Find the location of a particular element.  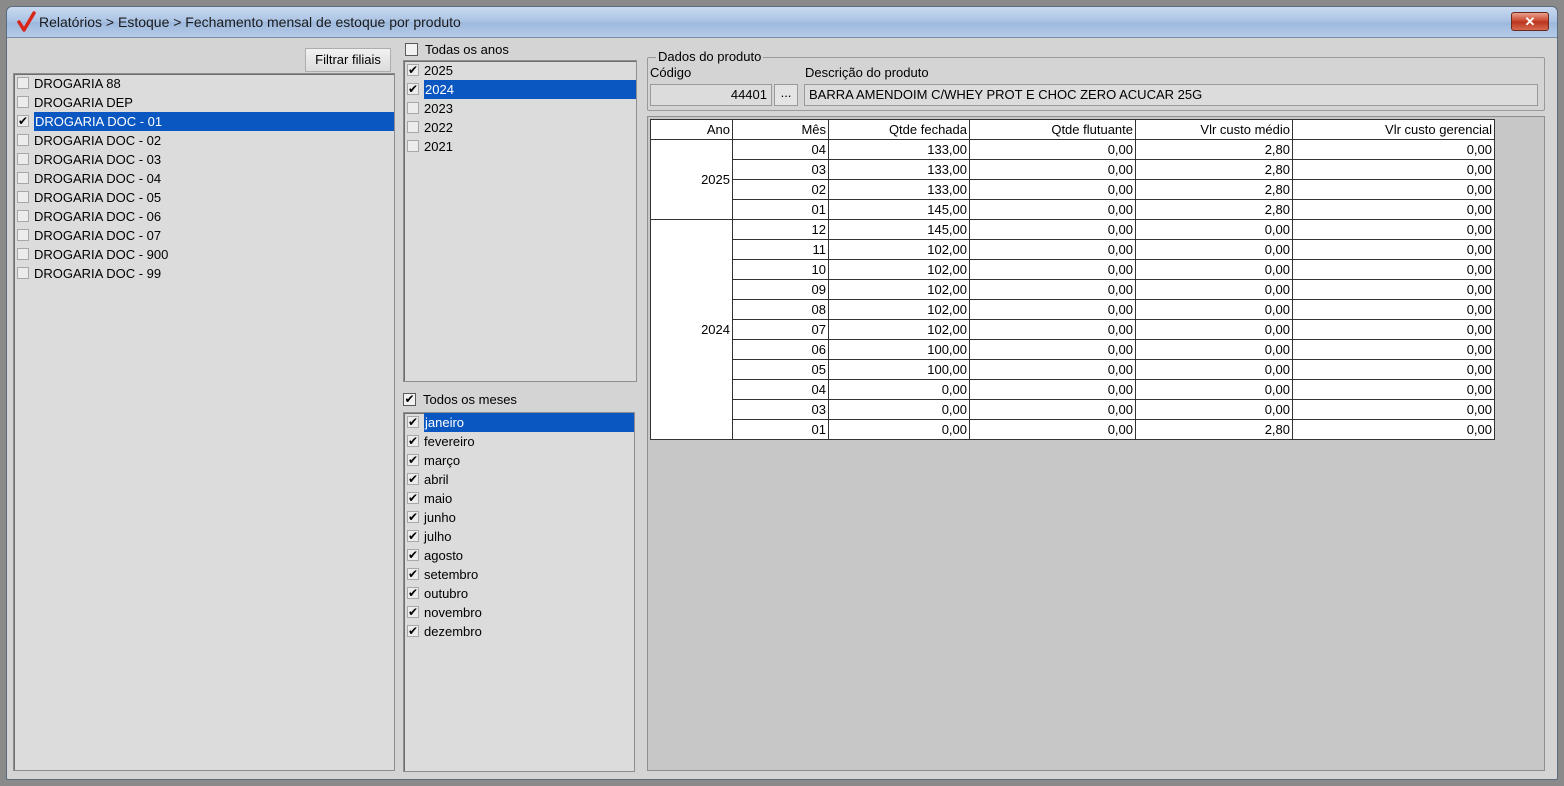

filter-branches-button: Filtrar filiais is located at coordinates (348, 60).